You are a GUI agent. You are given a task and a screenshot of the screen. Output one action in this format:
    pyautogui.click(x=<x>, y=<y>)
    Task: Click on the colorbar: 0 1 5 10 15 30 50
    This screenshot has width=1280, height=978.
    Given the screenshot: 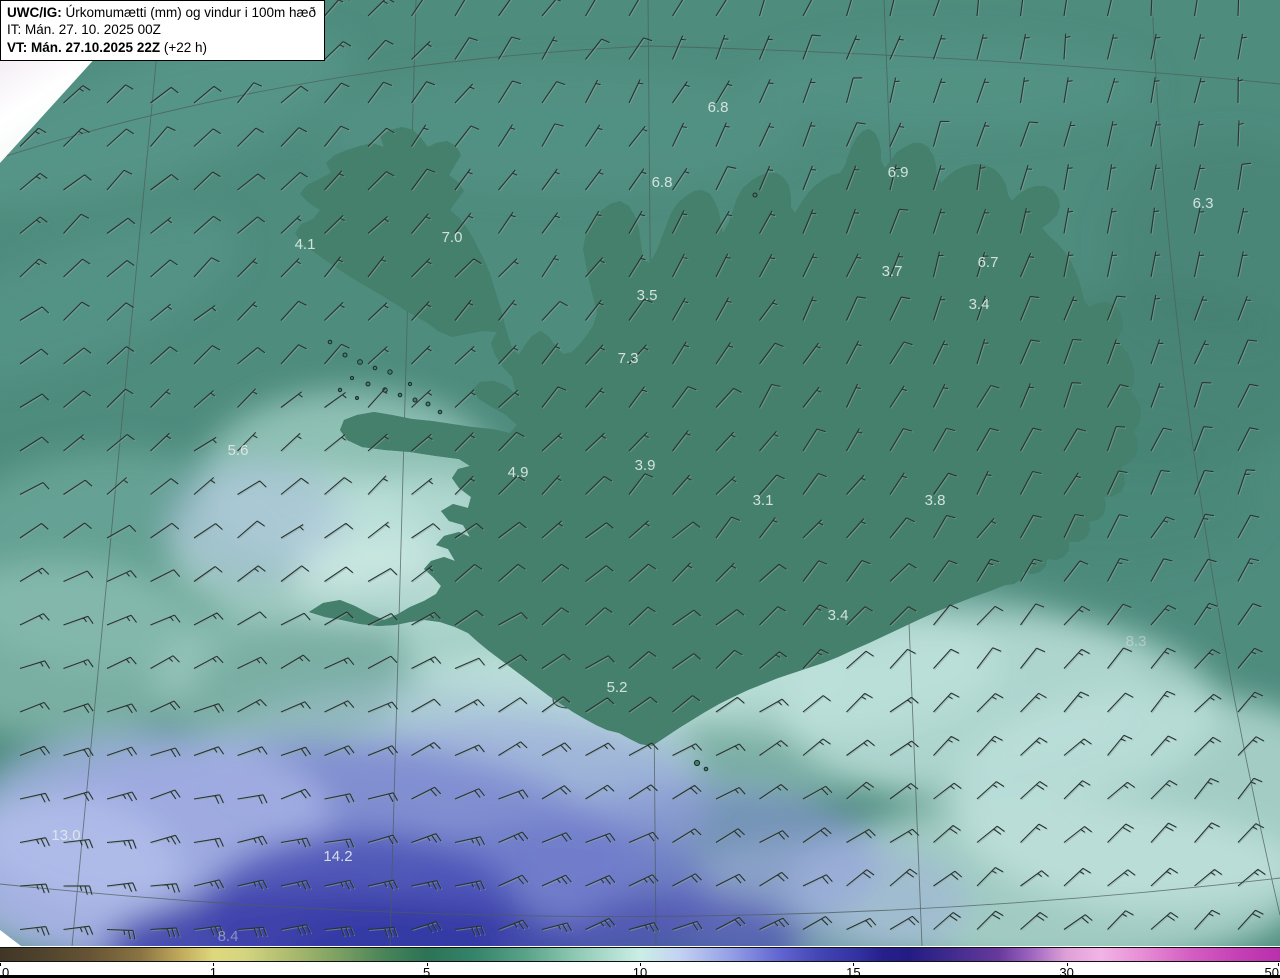 What is the action you would take?
    pyautogui.click(x=640, y=962)
    